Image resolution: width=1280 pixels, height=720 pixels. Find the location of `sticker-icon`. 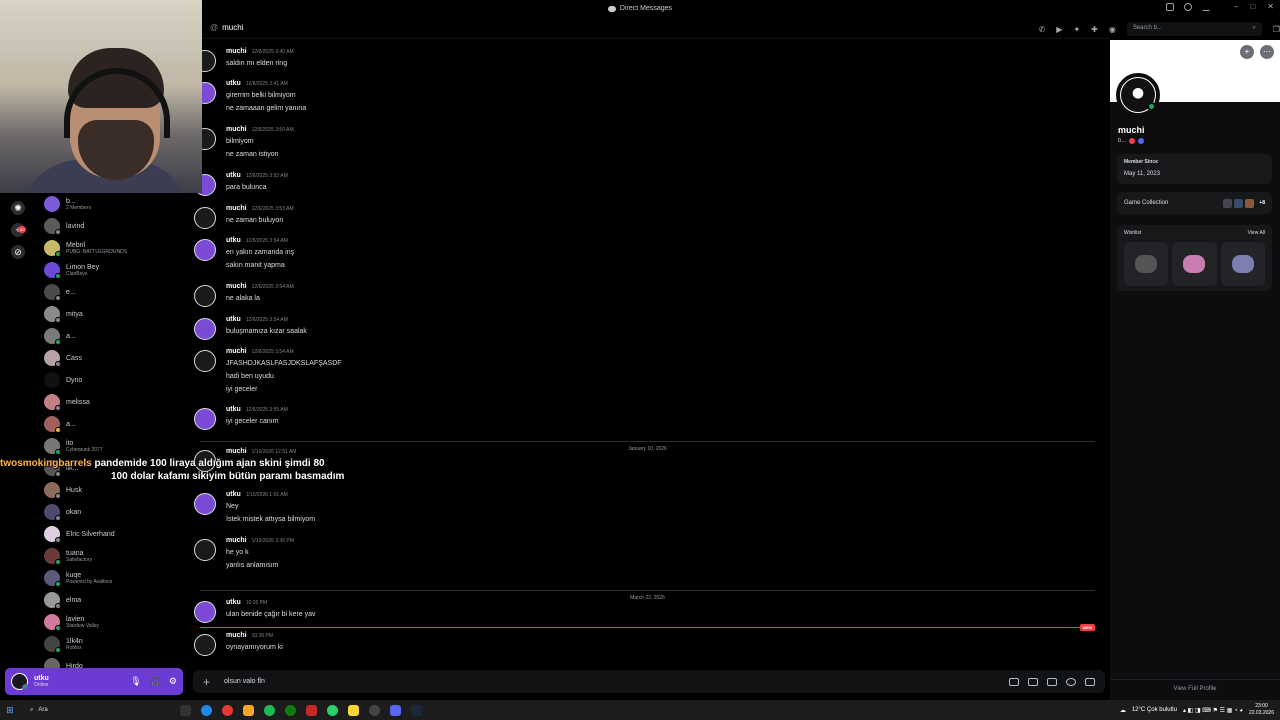

sticker-icon is located at coordinates (1052, 681).